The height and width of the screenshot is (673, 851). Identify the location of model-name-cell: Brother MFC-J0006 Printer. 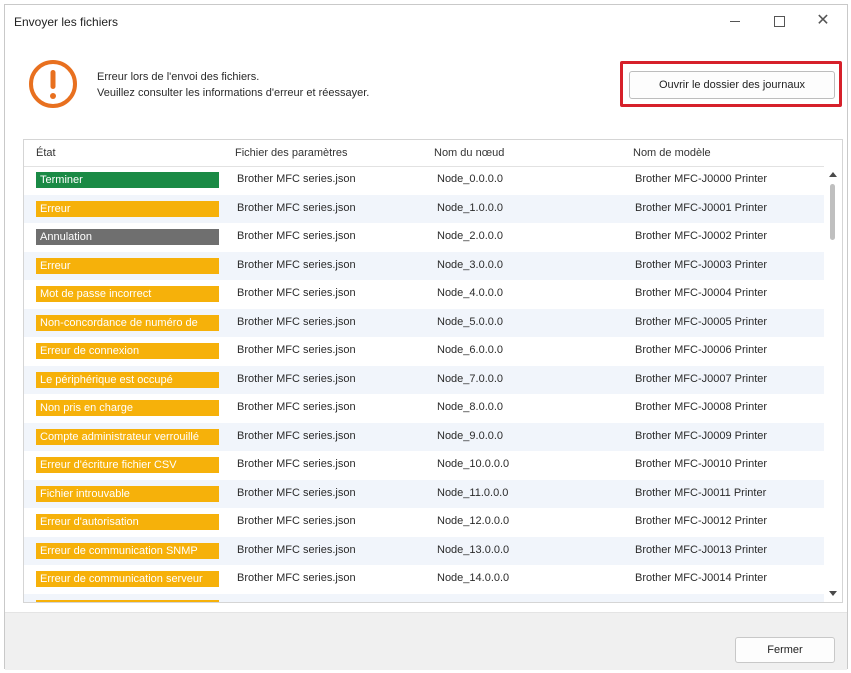
(701, 350).